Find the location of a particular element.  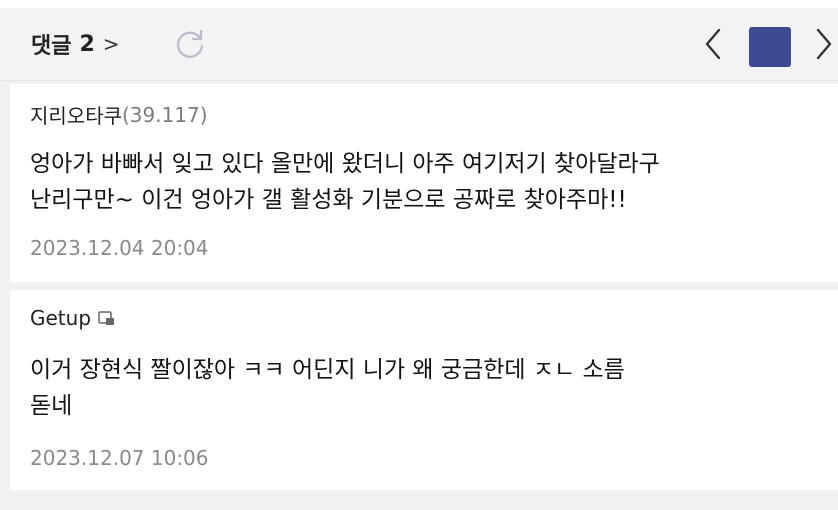

comment-header: 댓글 2 > is located at coordinates (419, 44).